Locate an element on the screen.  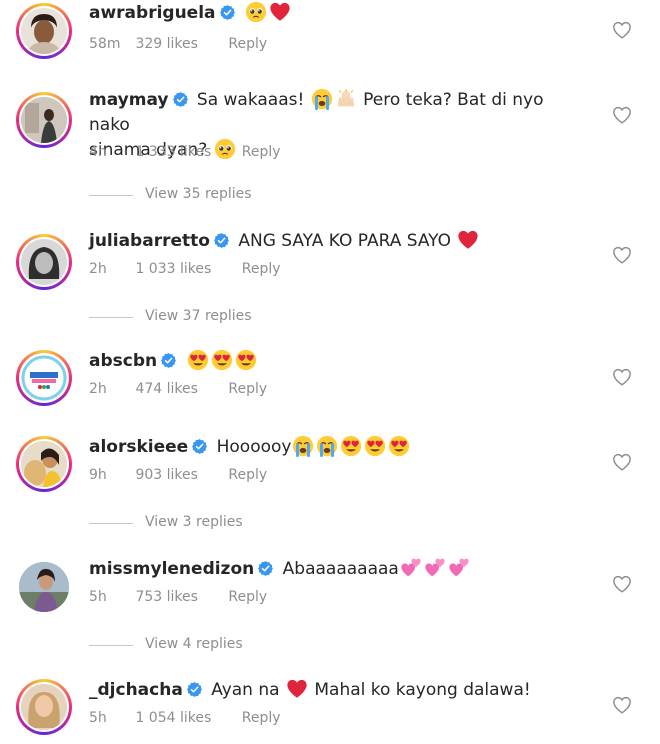
comment-body: awrabriguela is located at coordinates (339, 13).